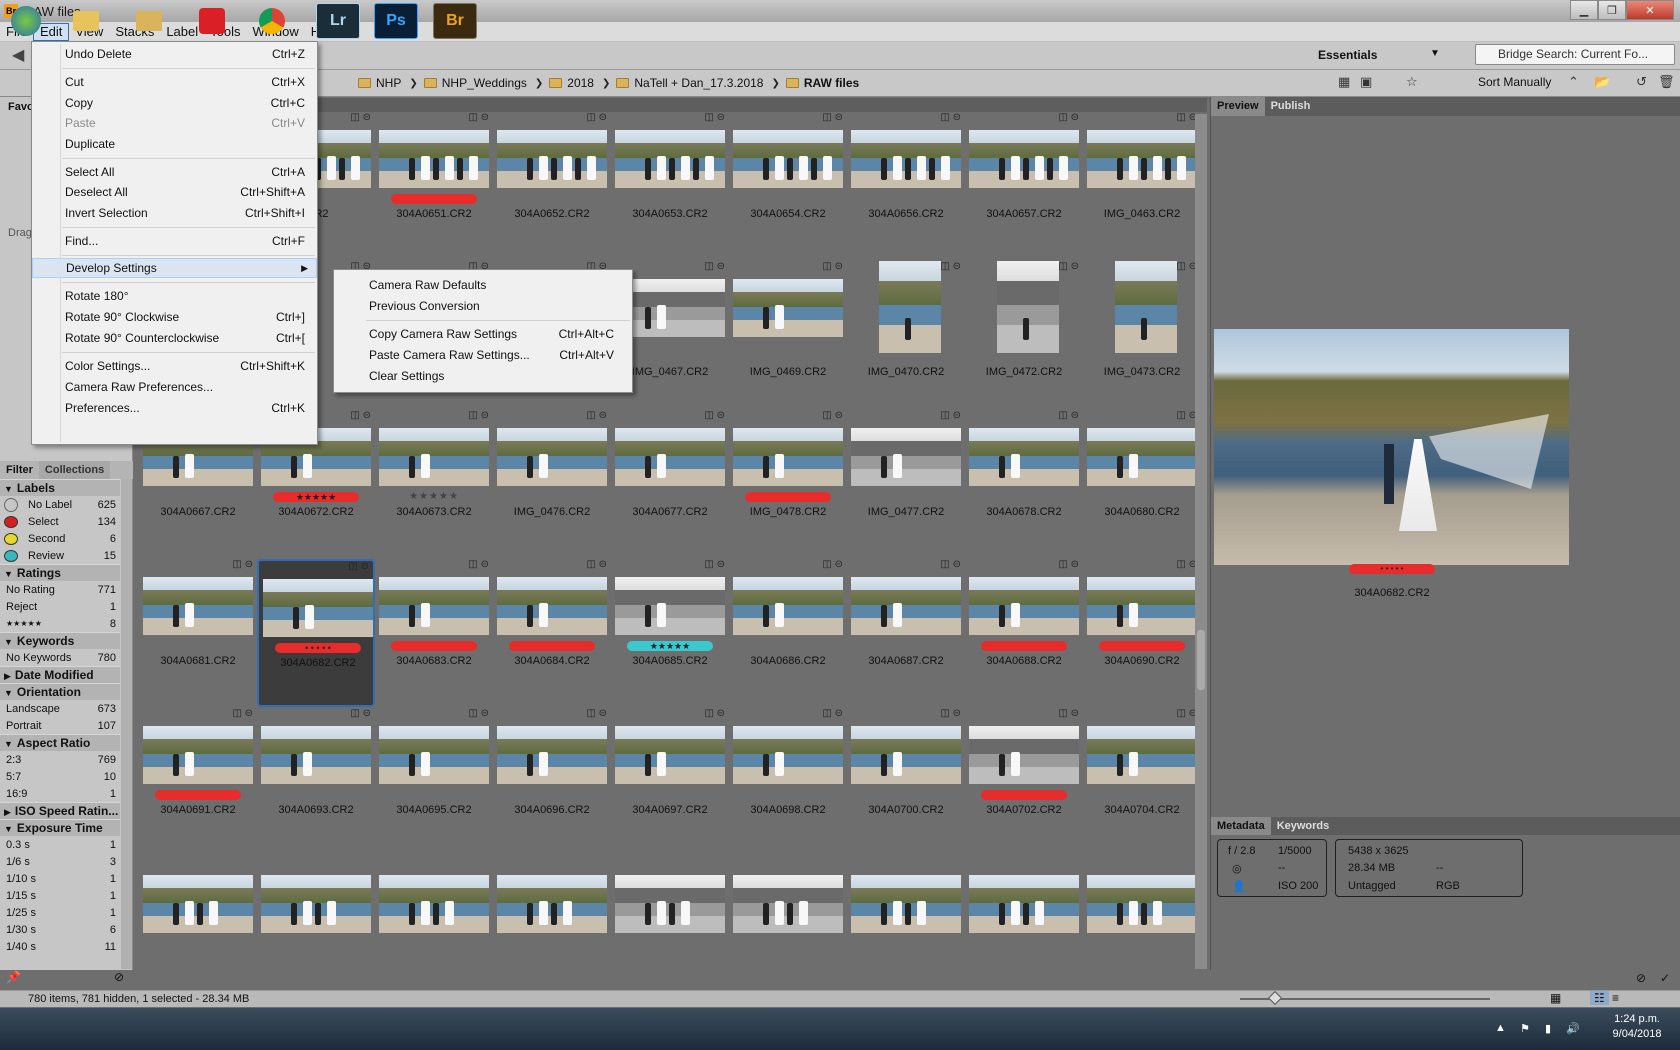  What do you see at coordinates (1024, 633) in the screenshot?
I see `thumbnail-cell: ◫ ⊝ 304A0688.CR2` at bounding box center [1024, 633].